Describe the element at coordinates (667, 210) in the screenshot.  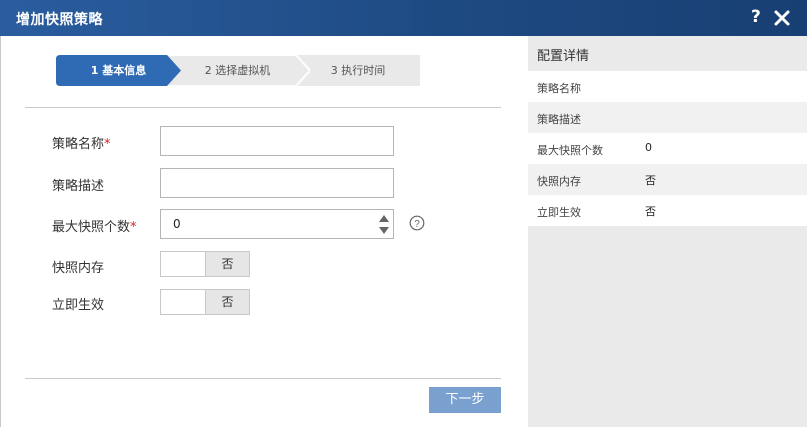
I see `detail-row: 立即生效 否` at that location.